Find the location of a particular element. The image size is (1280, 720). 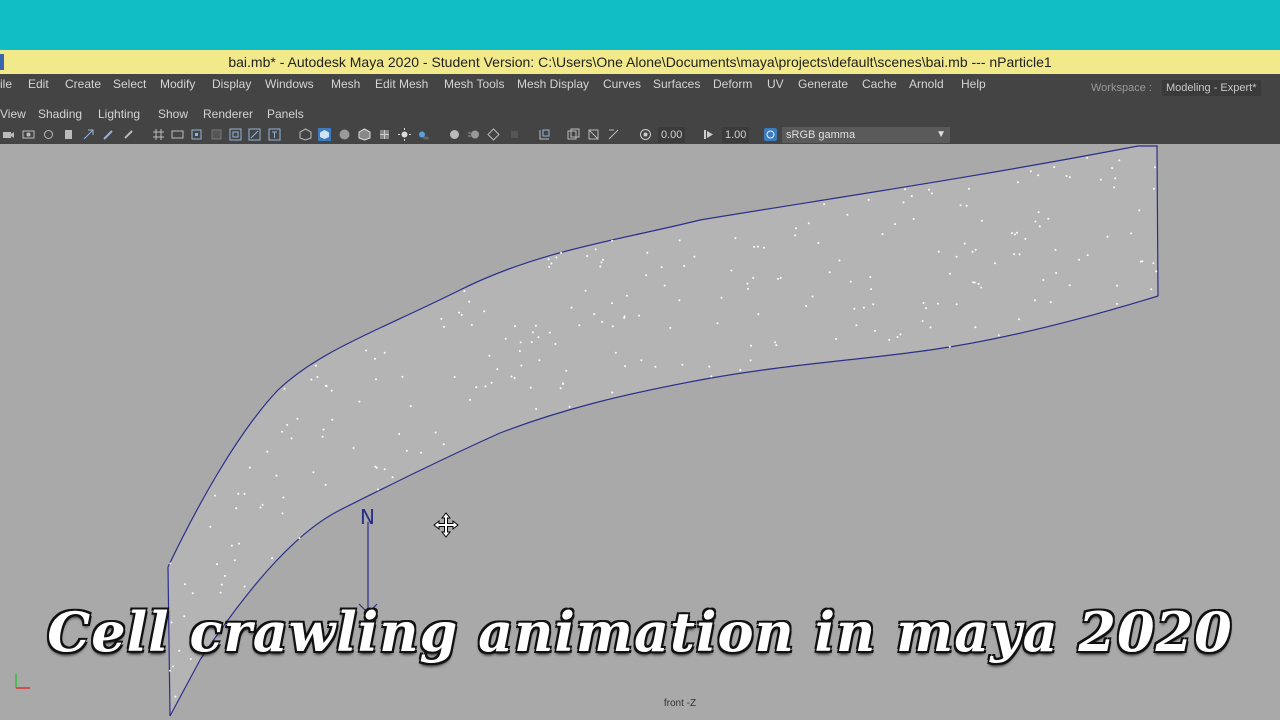

screen-space-ao-icon is located at coordinates (454, 134).